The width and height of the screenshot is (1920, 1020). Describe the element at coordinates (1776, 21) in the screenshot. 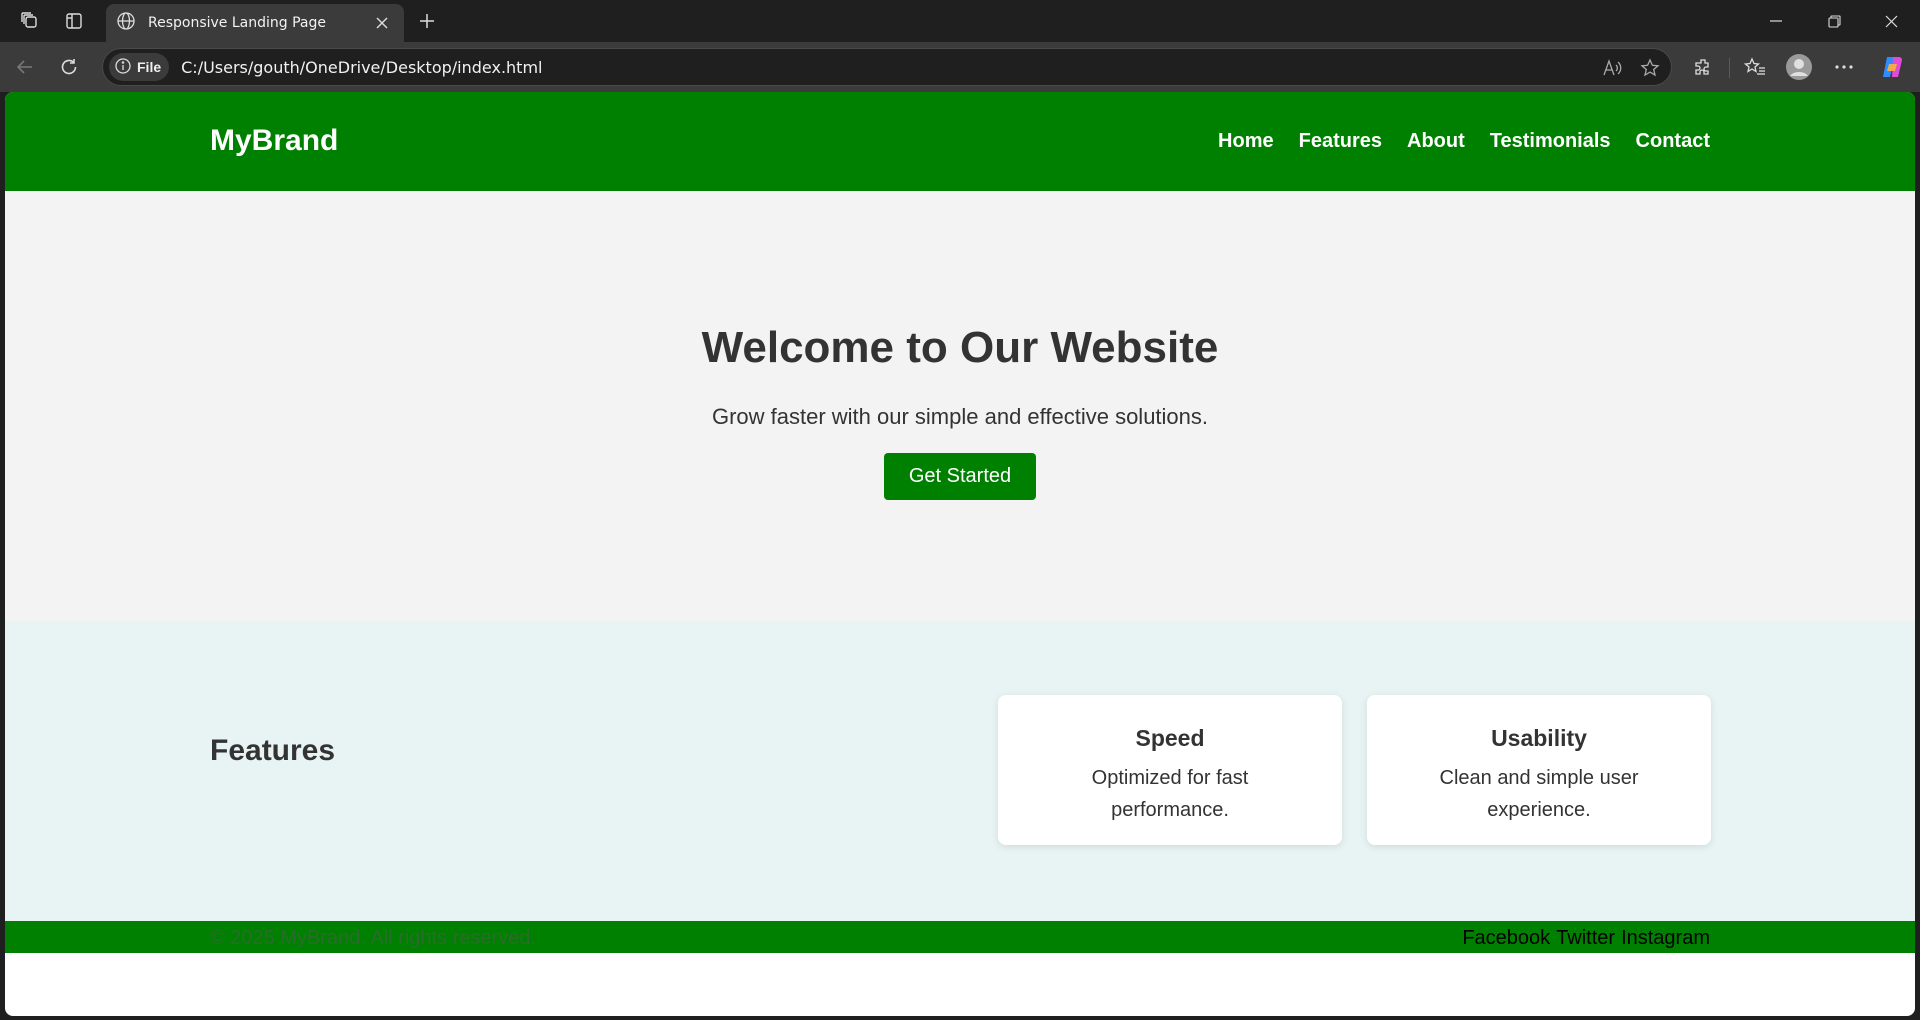

I see `minimize-icon` at that location.